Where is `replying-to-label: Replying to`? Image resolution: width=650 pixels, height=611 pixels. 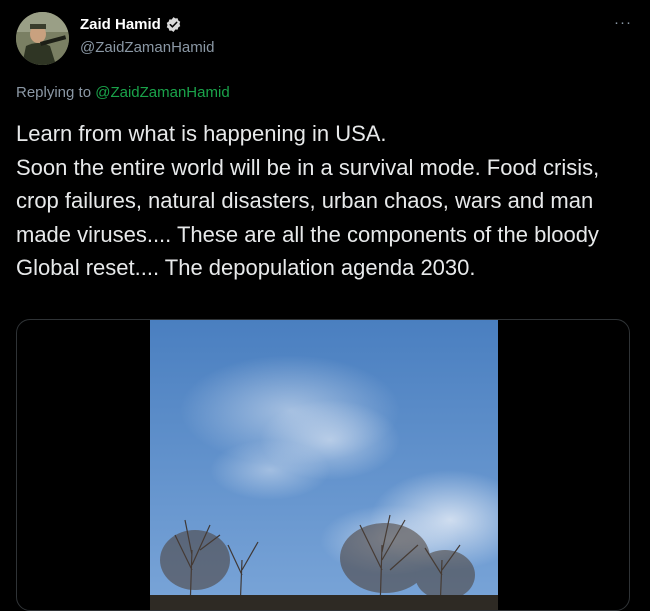
replying-to-label: Replying to is located at coordinates (56, 92).